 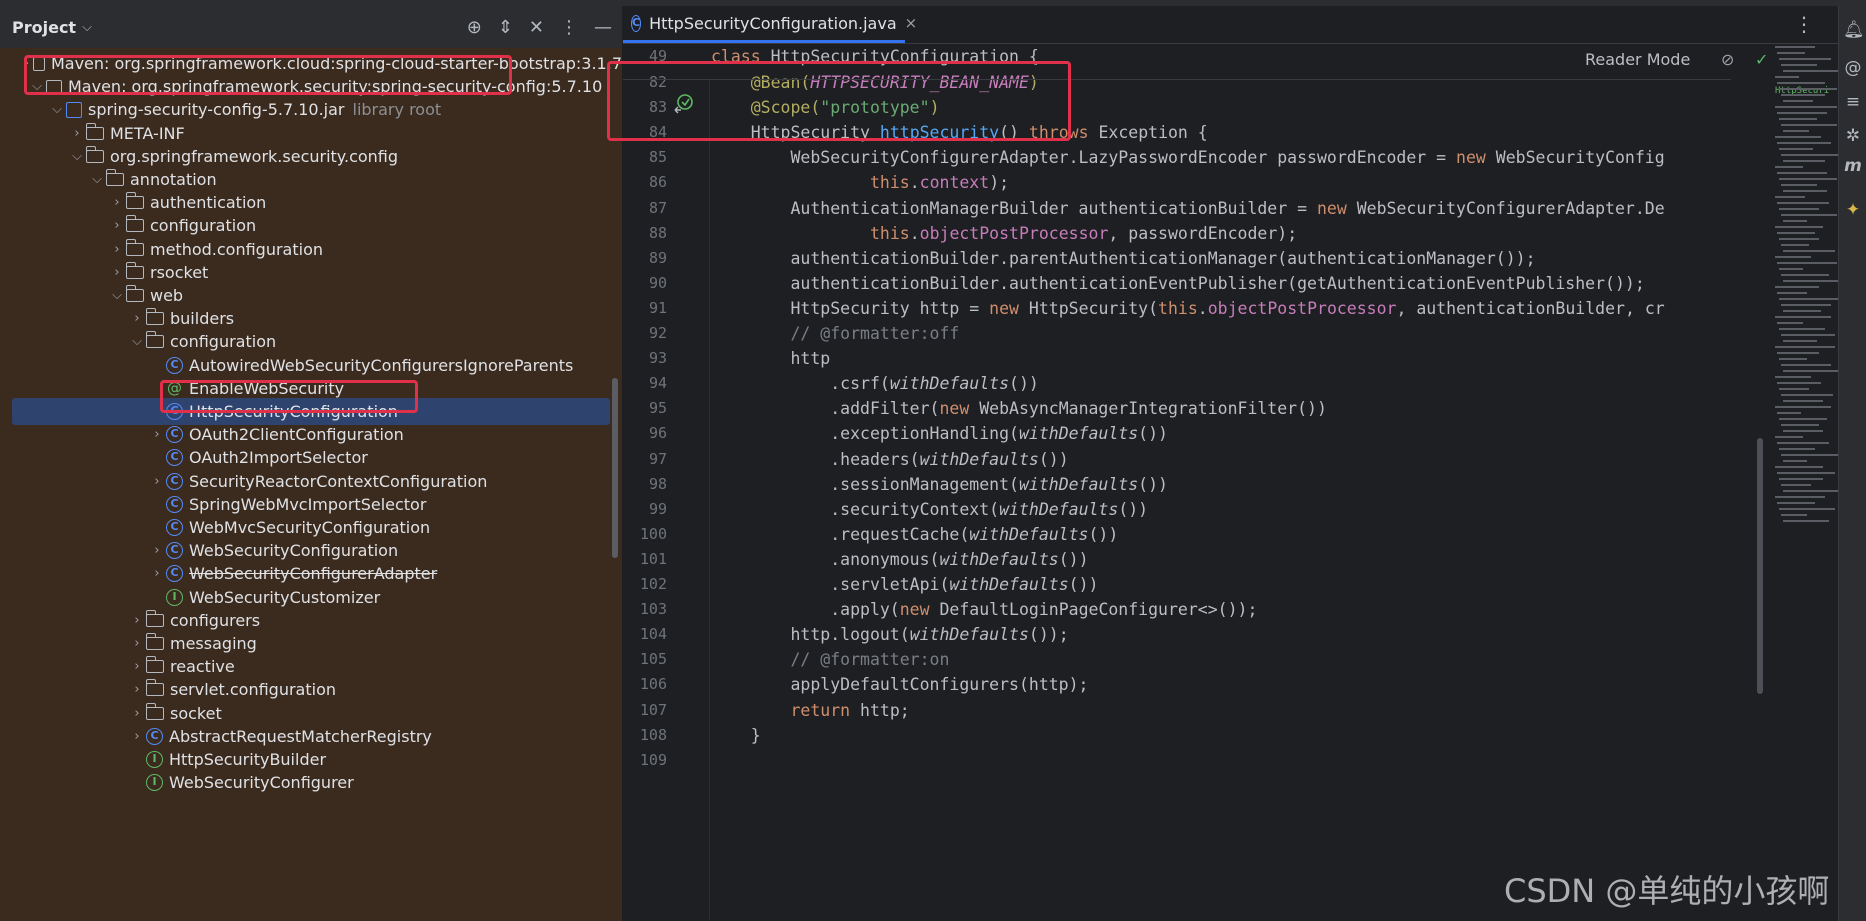 I want to click on tree-item: I WebSecurityConfigurer, so click(x=311, y=782).